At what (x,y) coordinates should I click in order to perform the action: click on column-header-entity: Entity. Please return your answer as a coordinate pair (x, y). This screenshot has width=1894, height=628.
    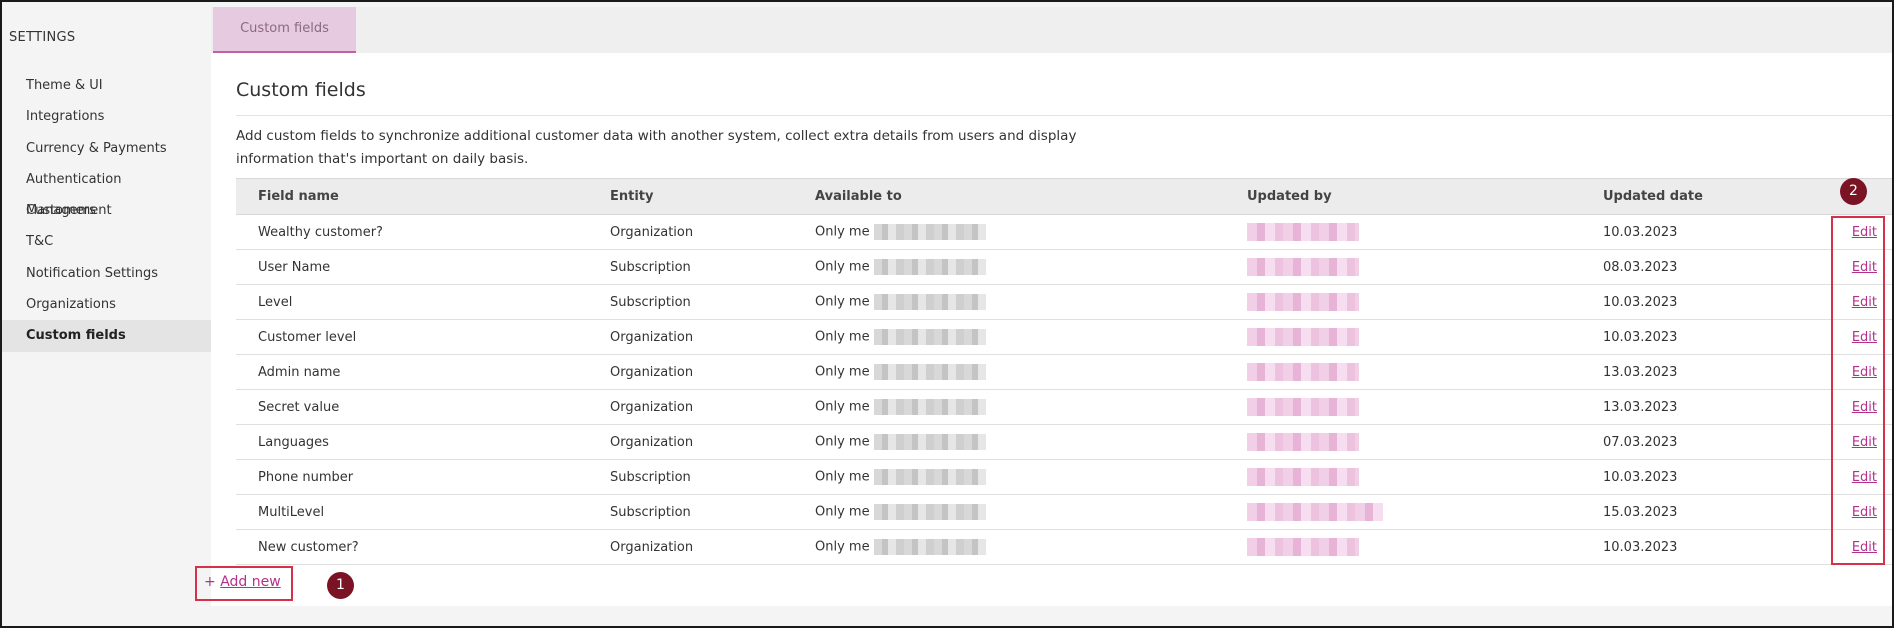
    Looking at the image, I should click on (690, 196).